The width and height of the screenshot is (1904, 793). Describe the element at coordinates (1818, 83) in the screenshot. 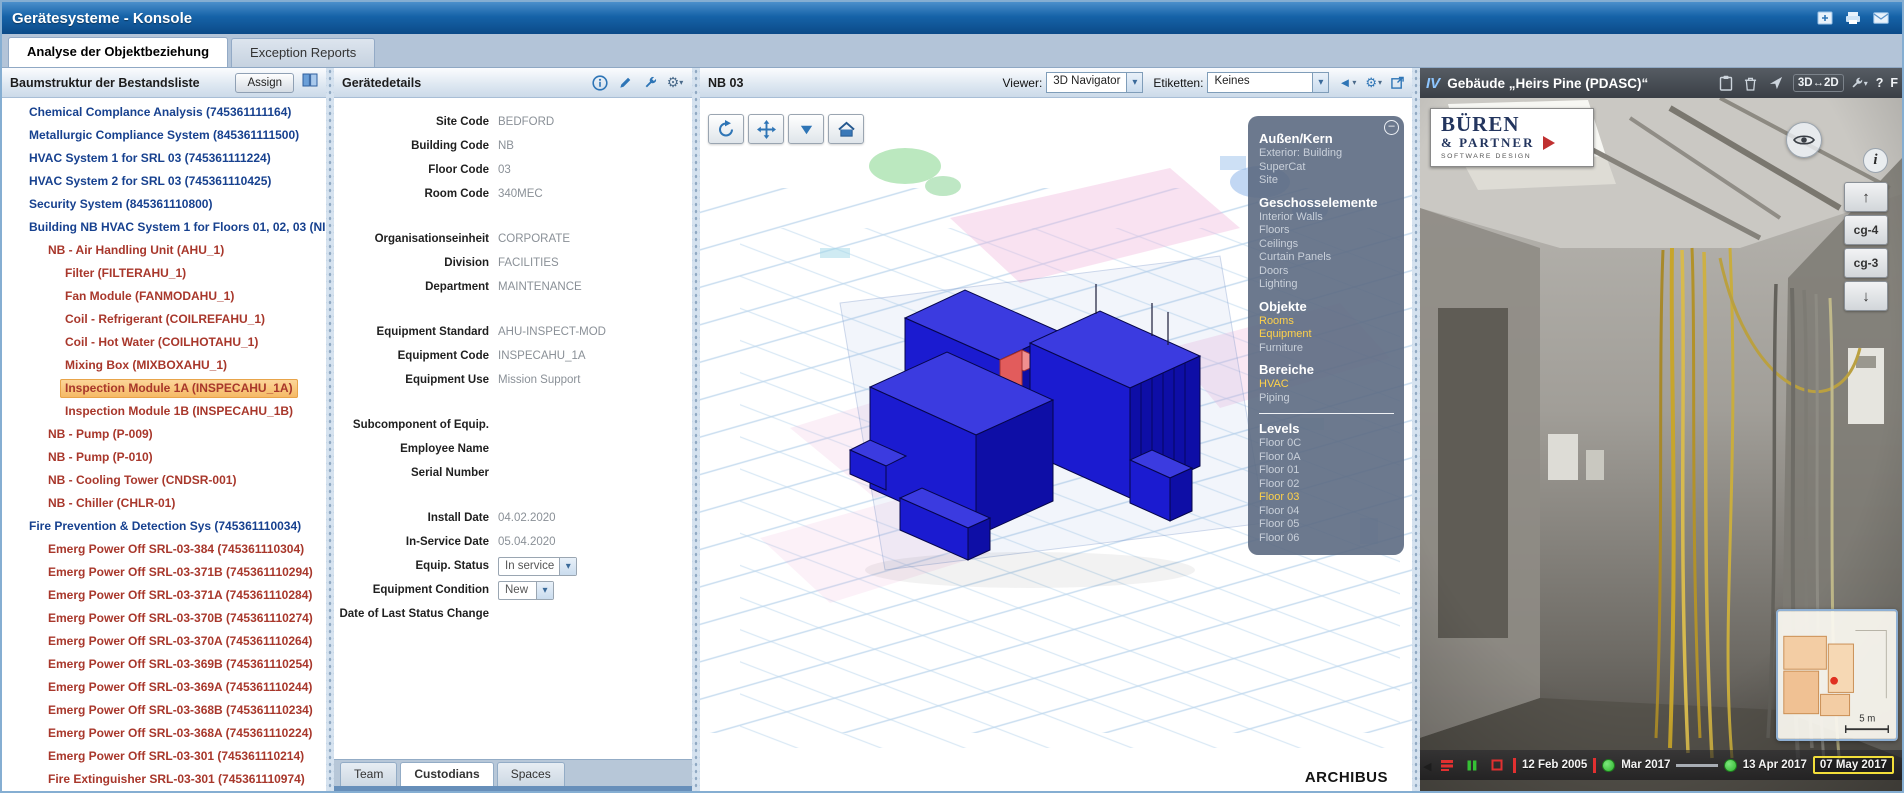

I see `mode-3d2d-toggle: 3D↔2D` at that location.